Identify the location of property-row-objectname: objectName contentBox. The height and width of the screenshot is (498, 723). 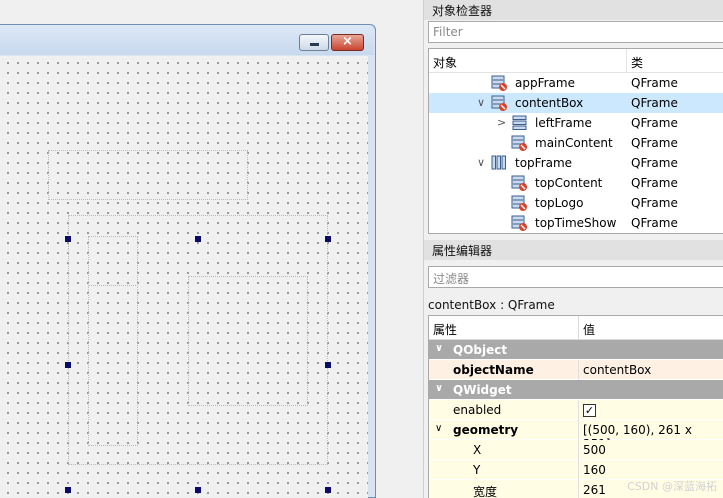
(576, 370).